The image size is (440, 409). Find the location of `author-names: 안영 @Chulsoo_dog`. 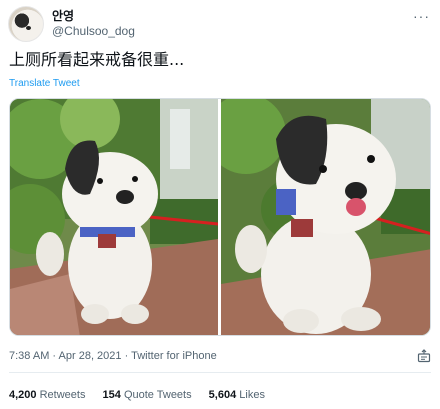

author-names: 안영 @Chulsoo_dog is located at coordinates (93, 24).